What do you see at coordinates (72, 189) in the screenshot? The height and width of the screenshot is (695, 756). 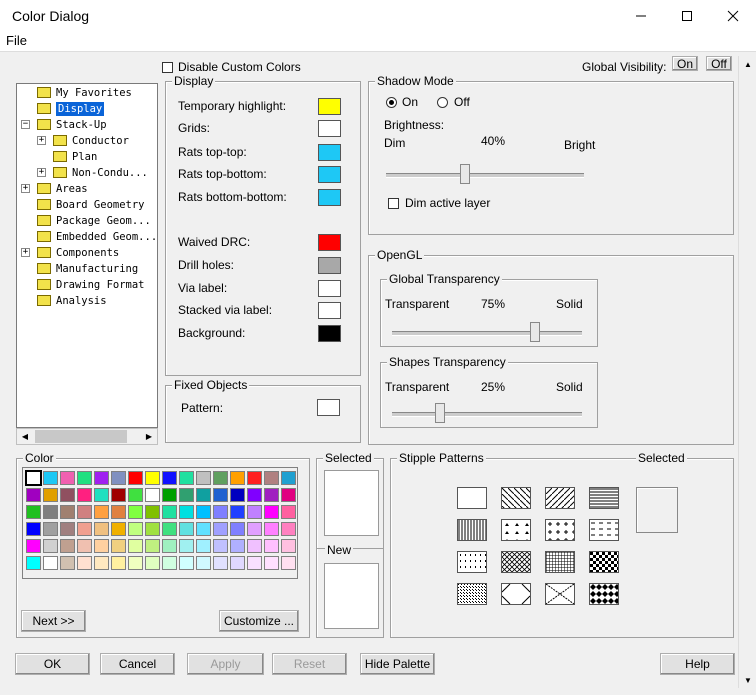 I see `tree-item: Areas` at bounding box center [72, 189].